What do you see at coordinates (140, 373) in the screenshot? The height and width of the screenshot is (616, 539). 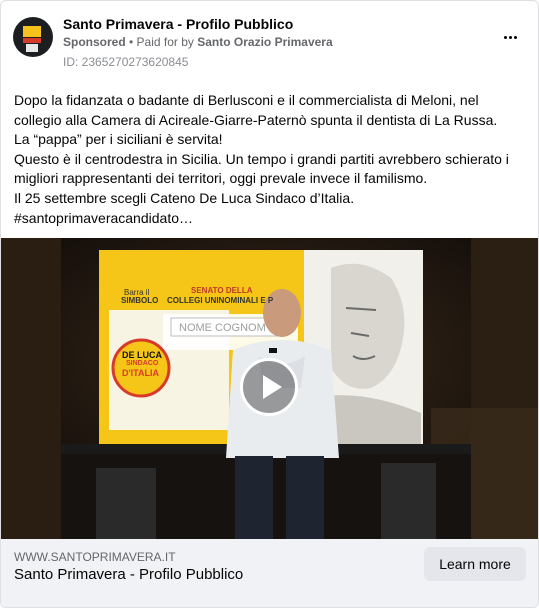 I see `screen-logo-line3: D'ITALIA` at bounding box center [140, 373].